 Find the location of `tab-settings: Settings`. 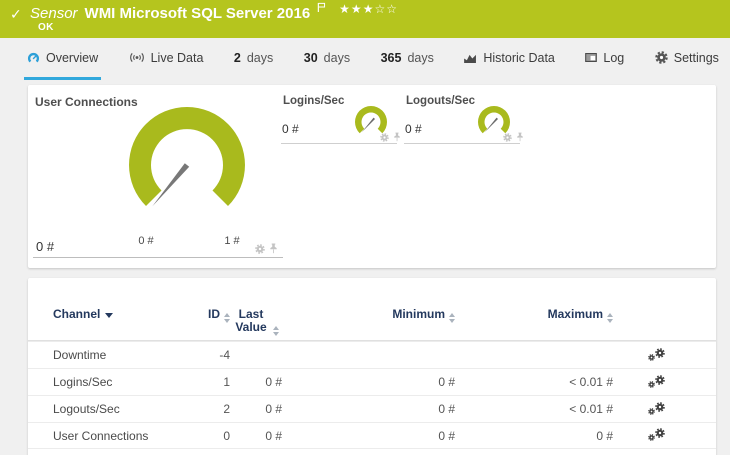

tab-settings: Settings is located at coordinates (687, 59).